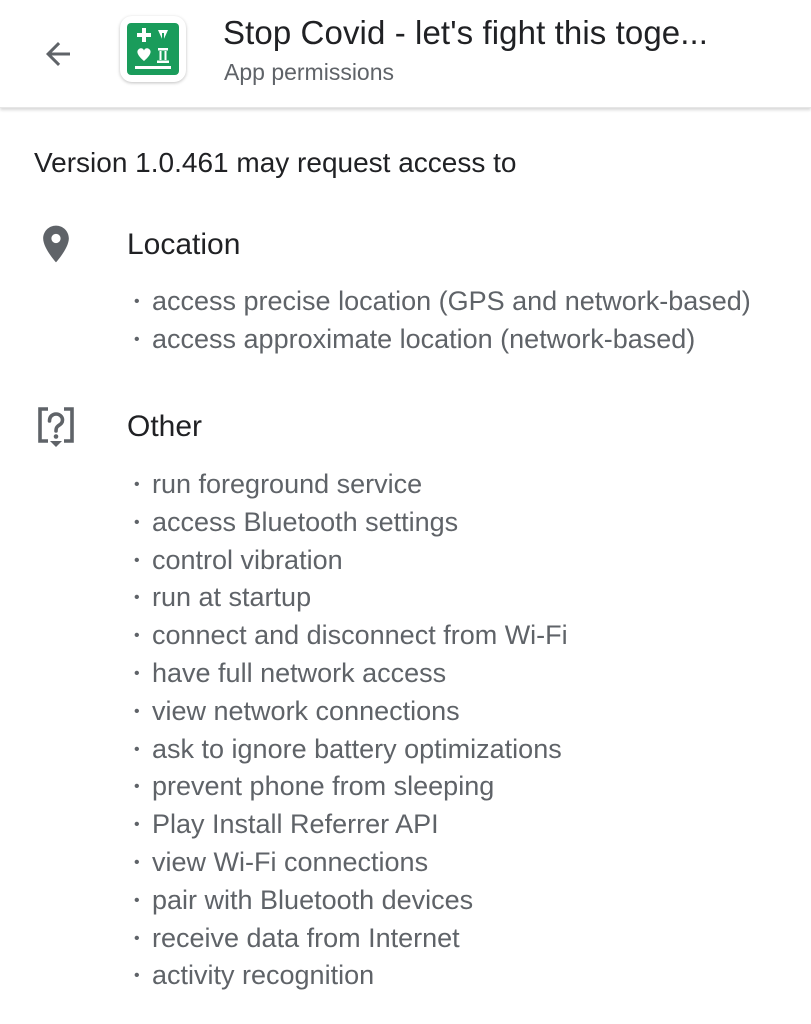 This screenshot has height=1024, width=811. I want to click on back-button, so click(58, 54).